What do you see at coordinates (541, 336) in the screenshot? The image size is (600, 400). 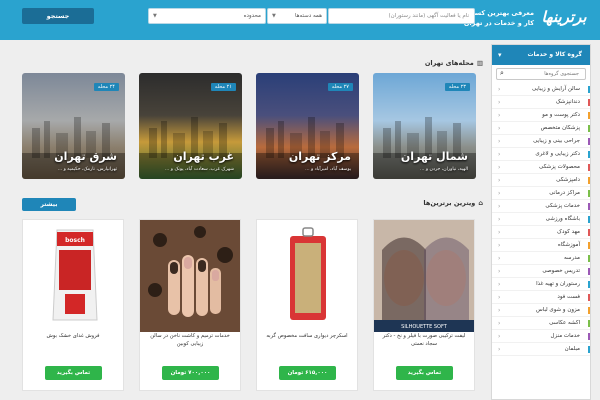 I see `sidebar-item: خدمات منزل ‹` at bounding box center [541, 336].